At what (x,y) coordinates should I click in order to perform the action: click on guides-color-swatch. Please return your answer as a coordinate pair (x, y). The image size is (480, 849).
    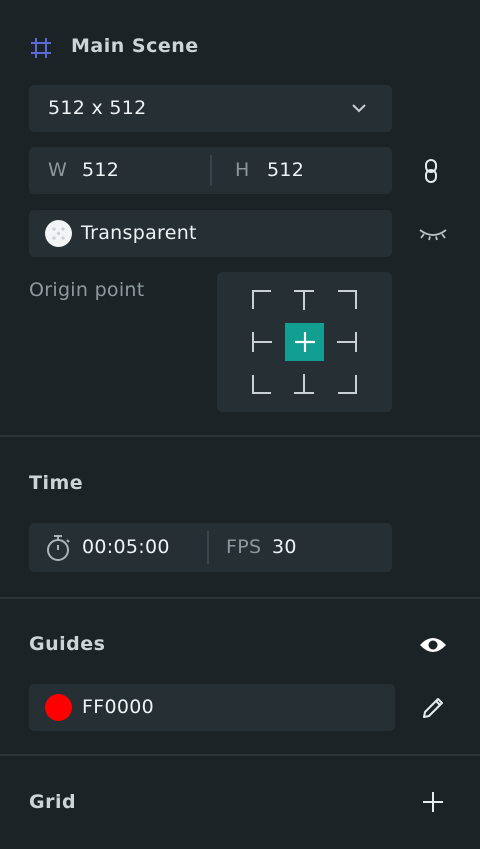
    Looking at the image, I should click on (58, 707).